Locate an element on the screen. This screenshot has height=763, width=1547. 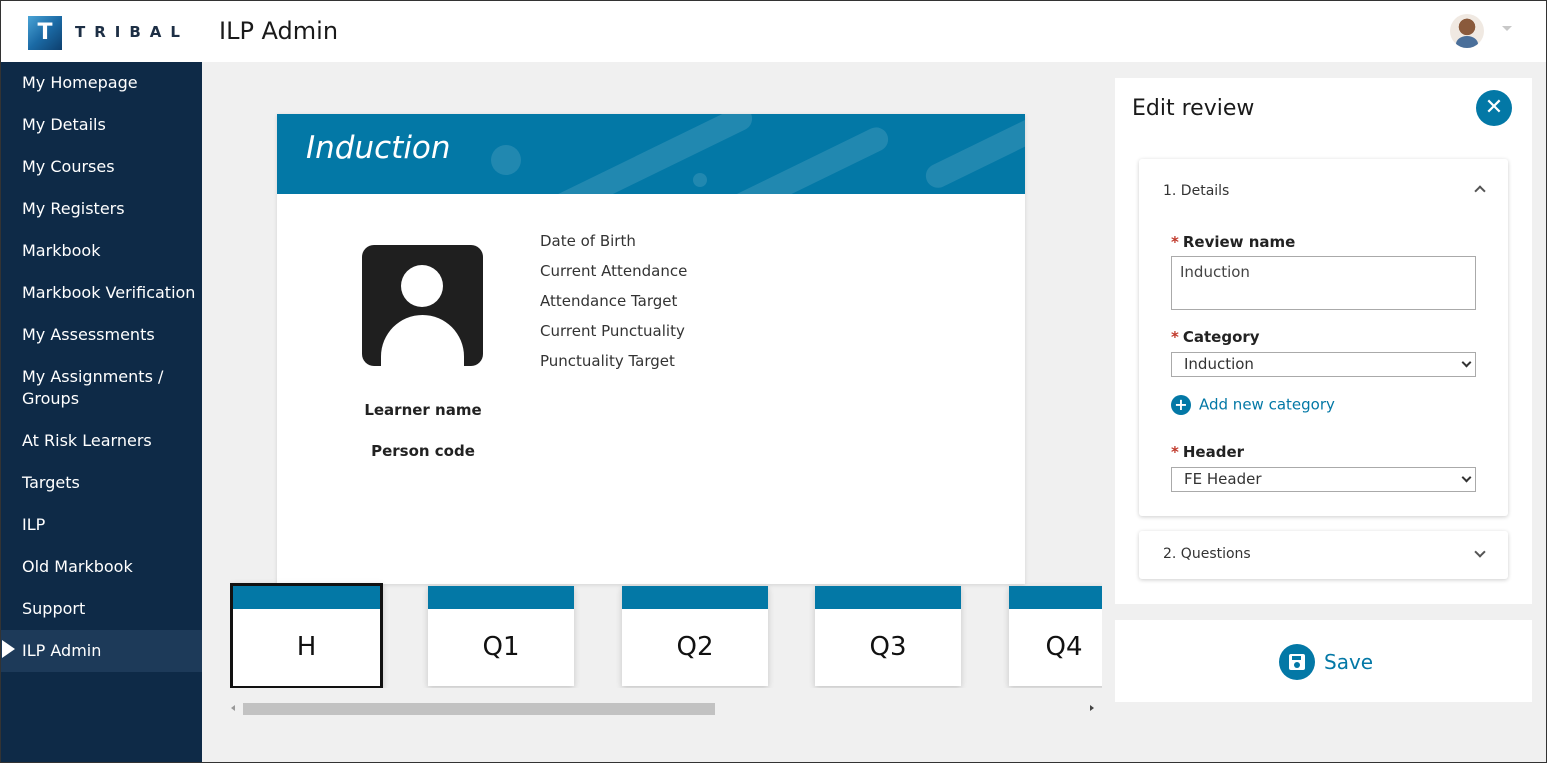
close-button: ✕ is located at coordinates (1494, 108).